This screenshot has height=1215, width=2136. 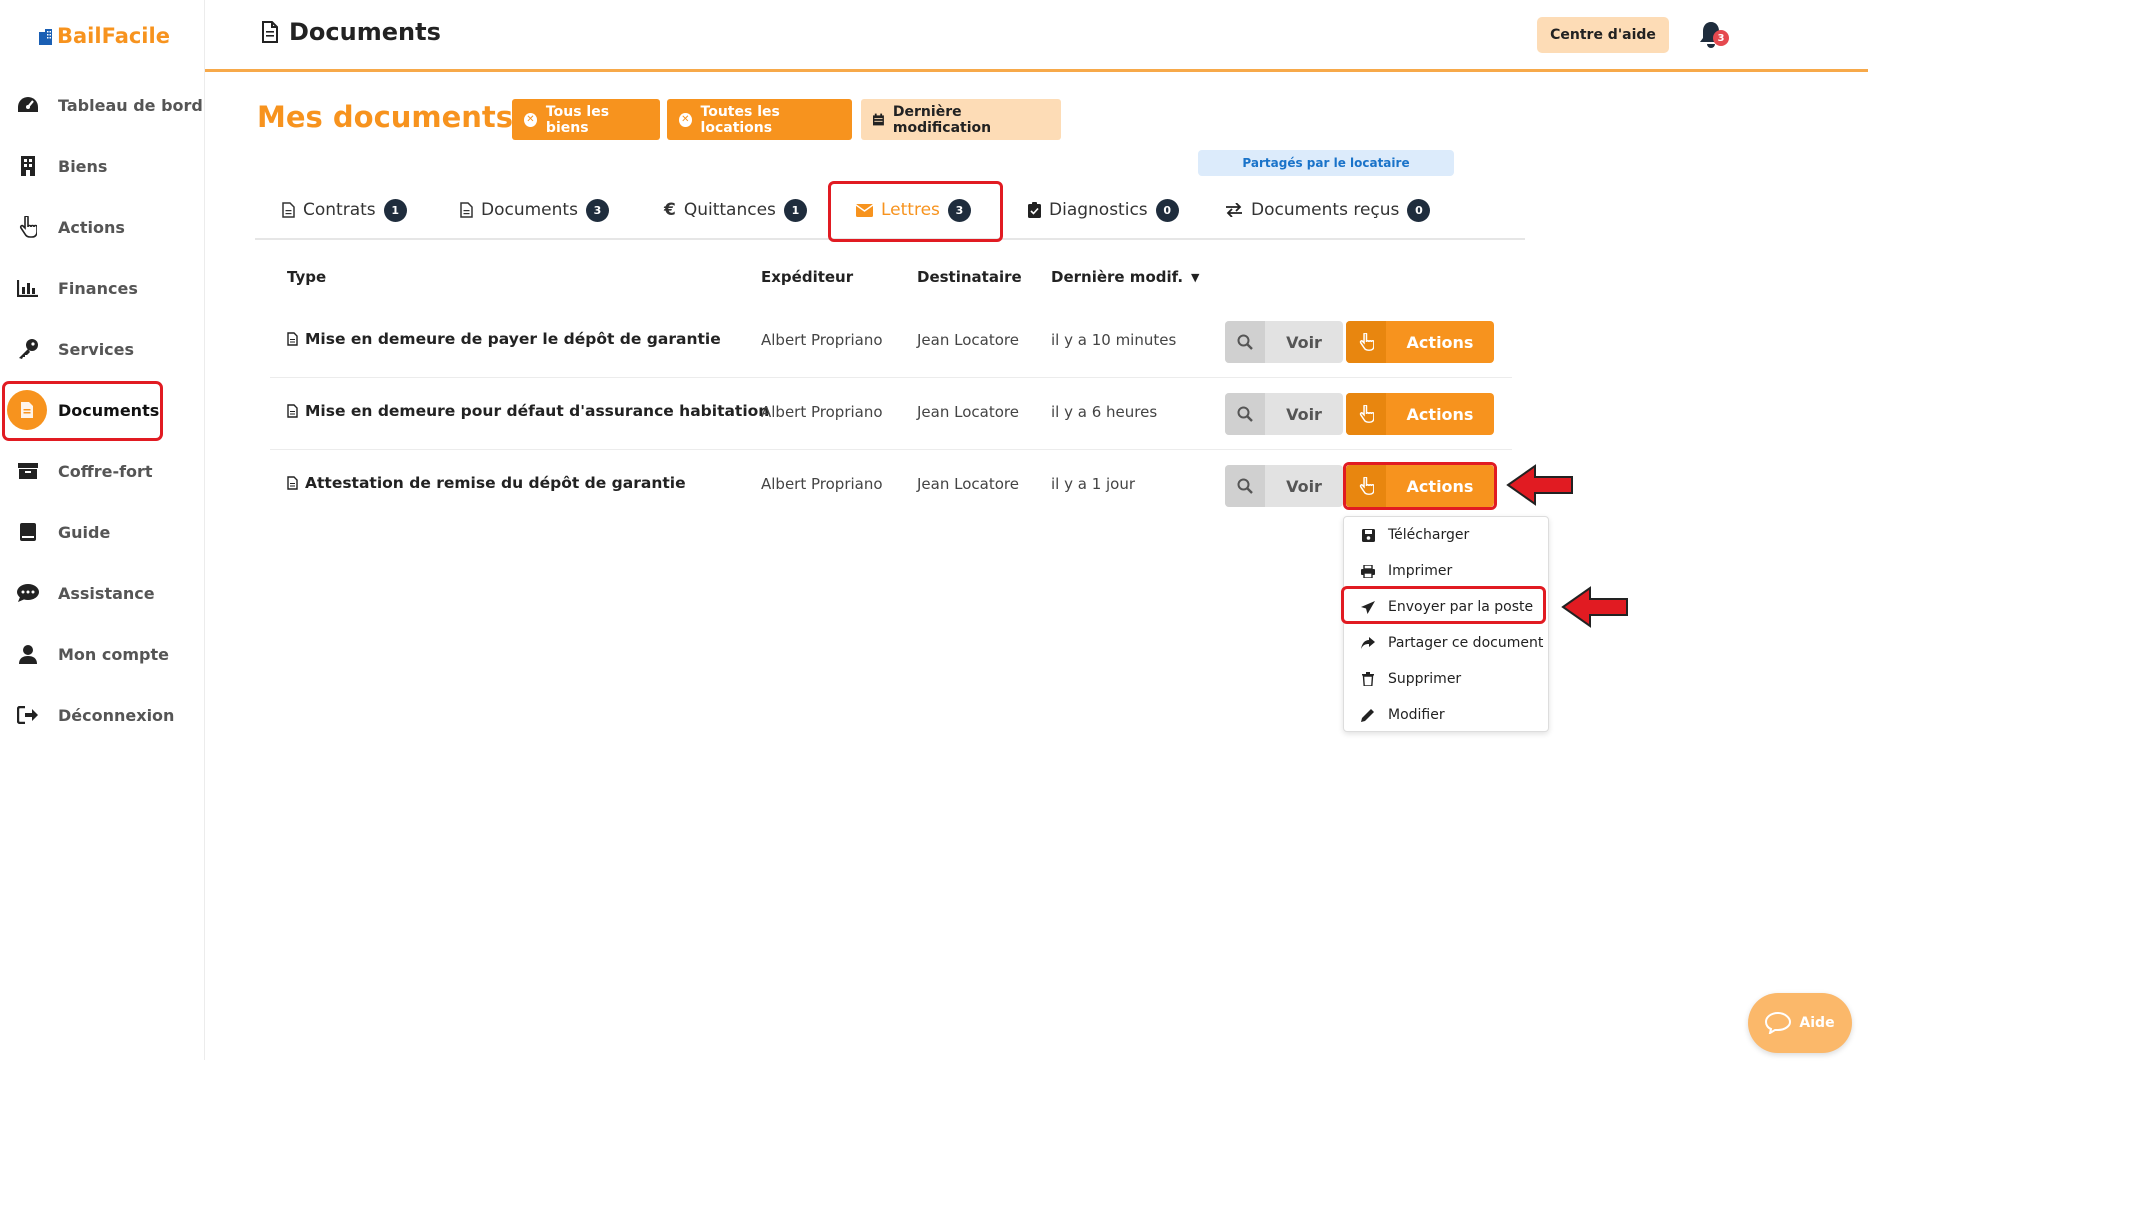 I want to click on shared-by-tenant-badge: Partagés par le locataire, so click(x=1326, y=163).